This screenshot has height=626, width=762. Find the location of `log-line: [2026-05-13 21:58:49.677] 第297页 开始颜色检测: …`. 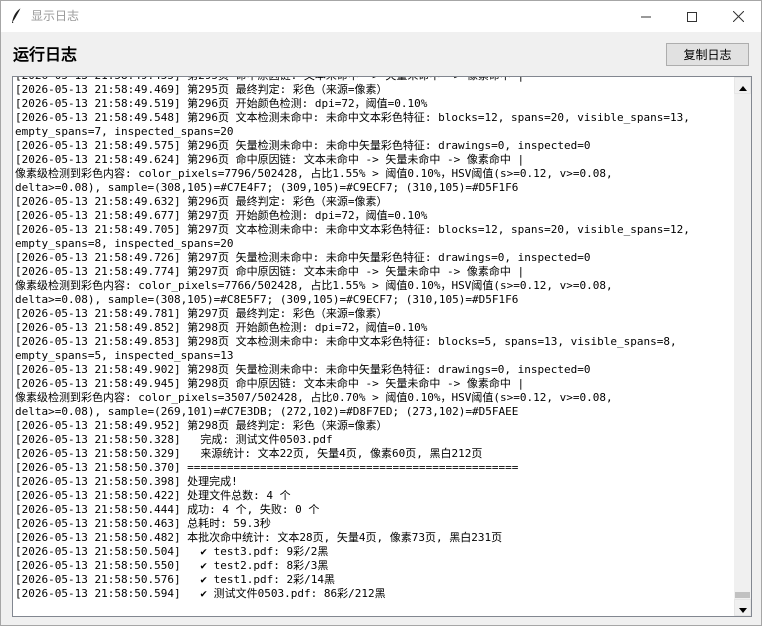

log-line: [2026-05-13 21:58:49.677] 第297页 开始颜色检测: … is located at coordinates (221, 215).